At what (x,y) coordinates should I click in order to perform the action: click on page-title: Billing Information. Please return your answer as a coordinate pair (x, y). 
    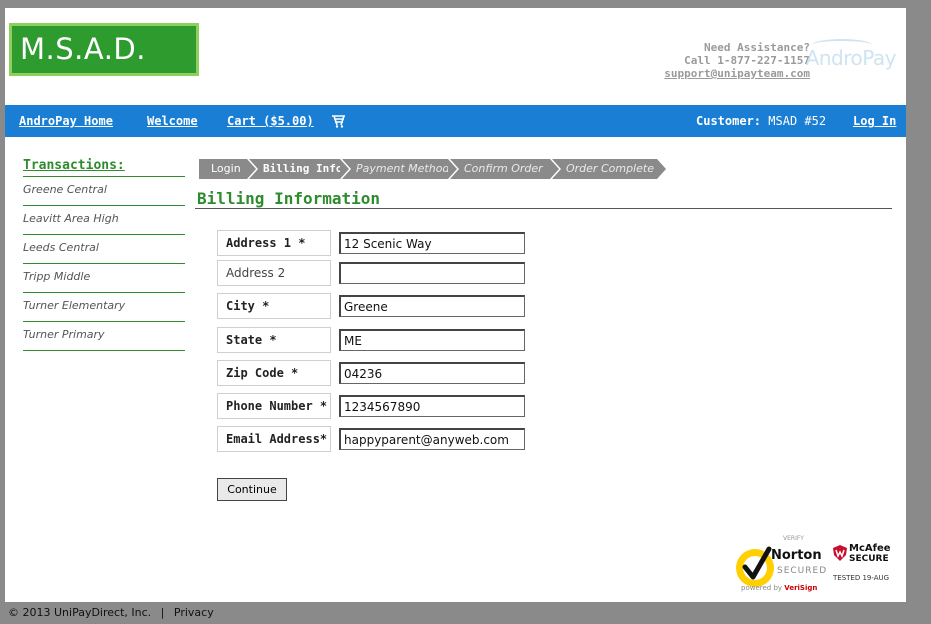
    Looking at the image, I should click on (289, 198).